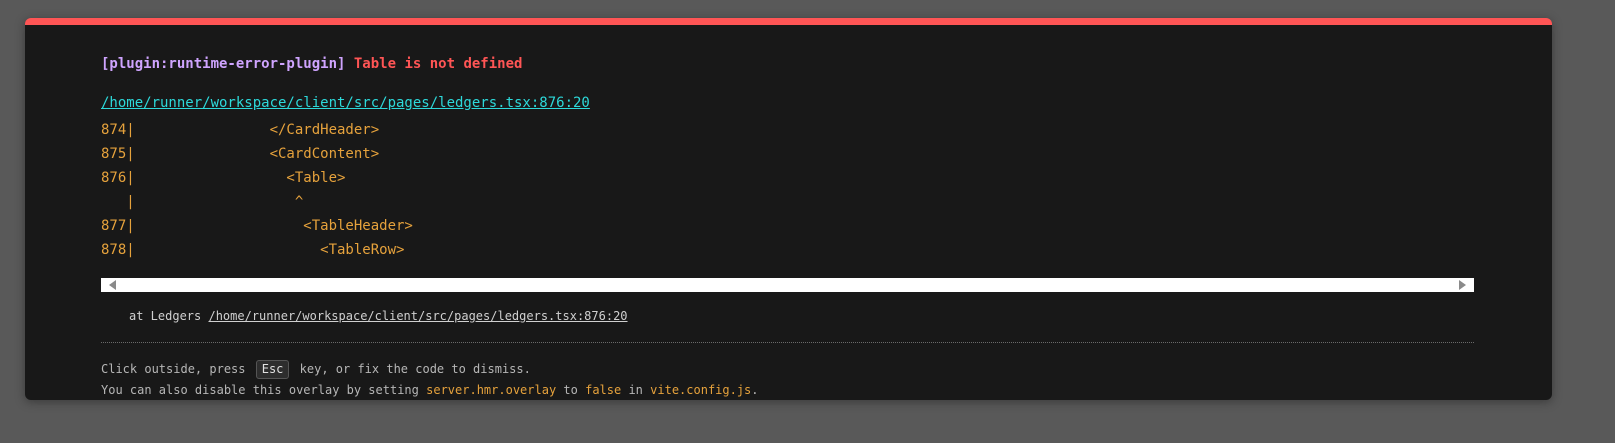 This screenshot has height=443, width=1615. What do you see at coordinates (438, 64) in the screenshot?
I see `error-text: Table is not defined` at bounding box center [438, 64].